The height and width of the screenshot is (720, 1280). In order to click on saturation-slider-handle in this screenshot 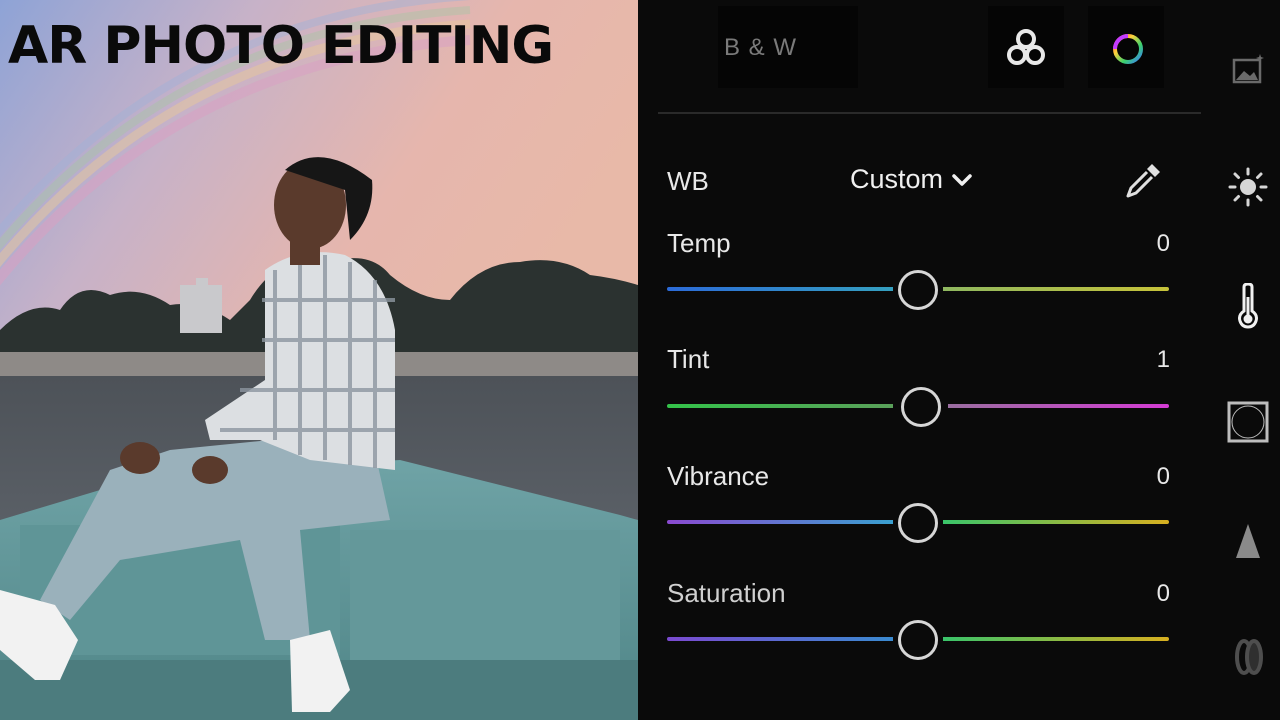, I will do `click(918, 640)`.